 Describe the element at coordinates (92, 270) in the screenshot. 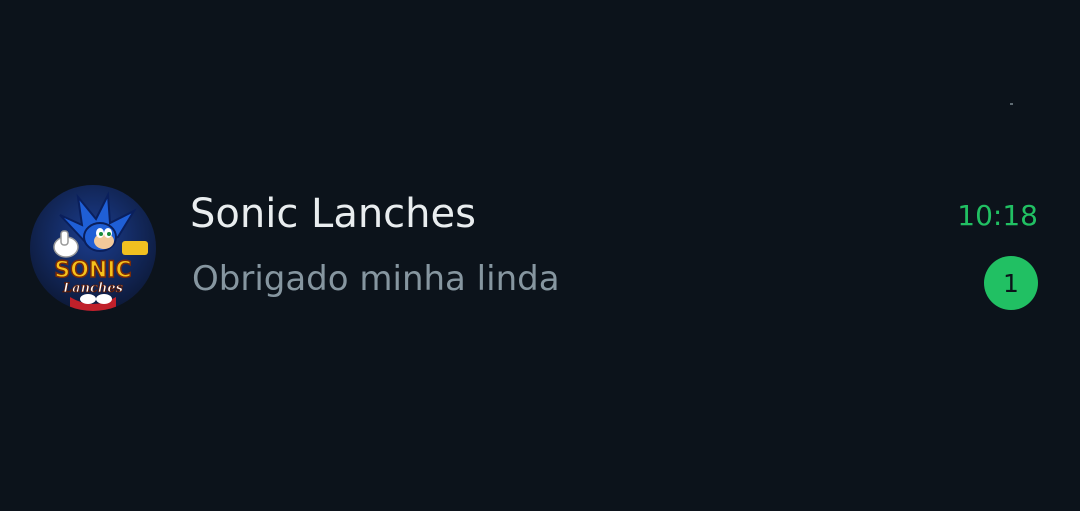

I see `logo-word-sonic: SONIC` at that location.